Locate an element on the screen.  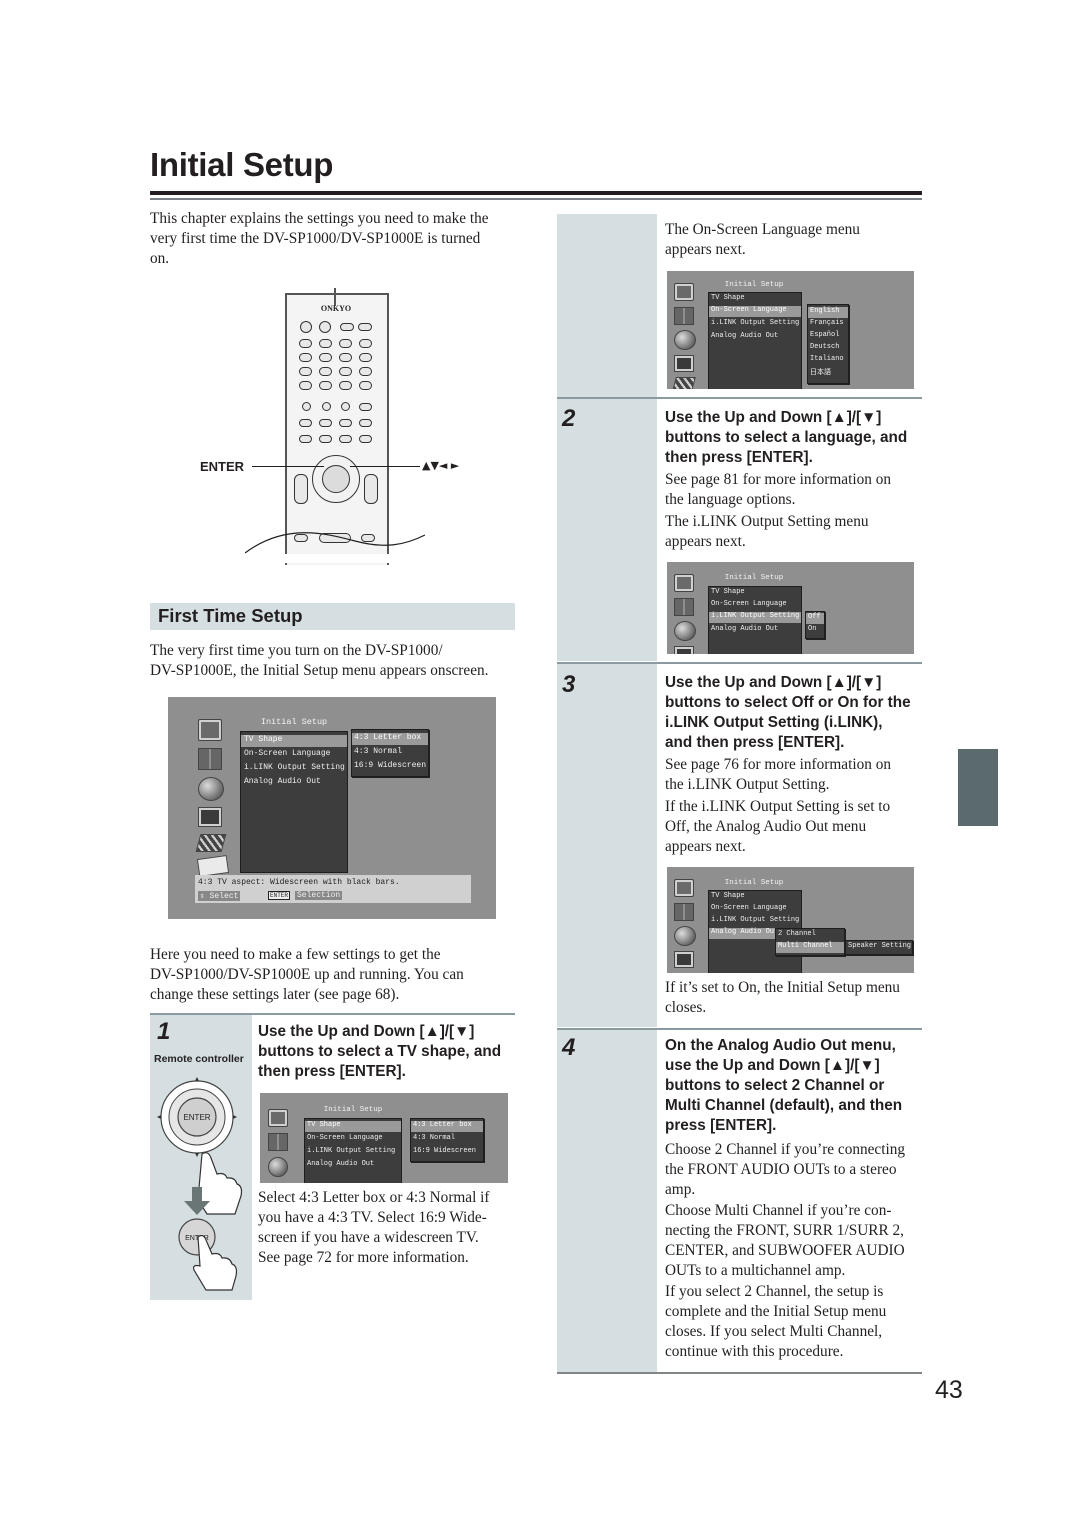
tv-ch-down is located at coordinates (365, 357).